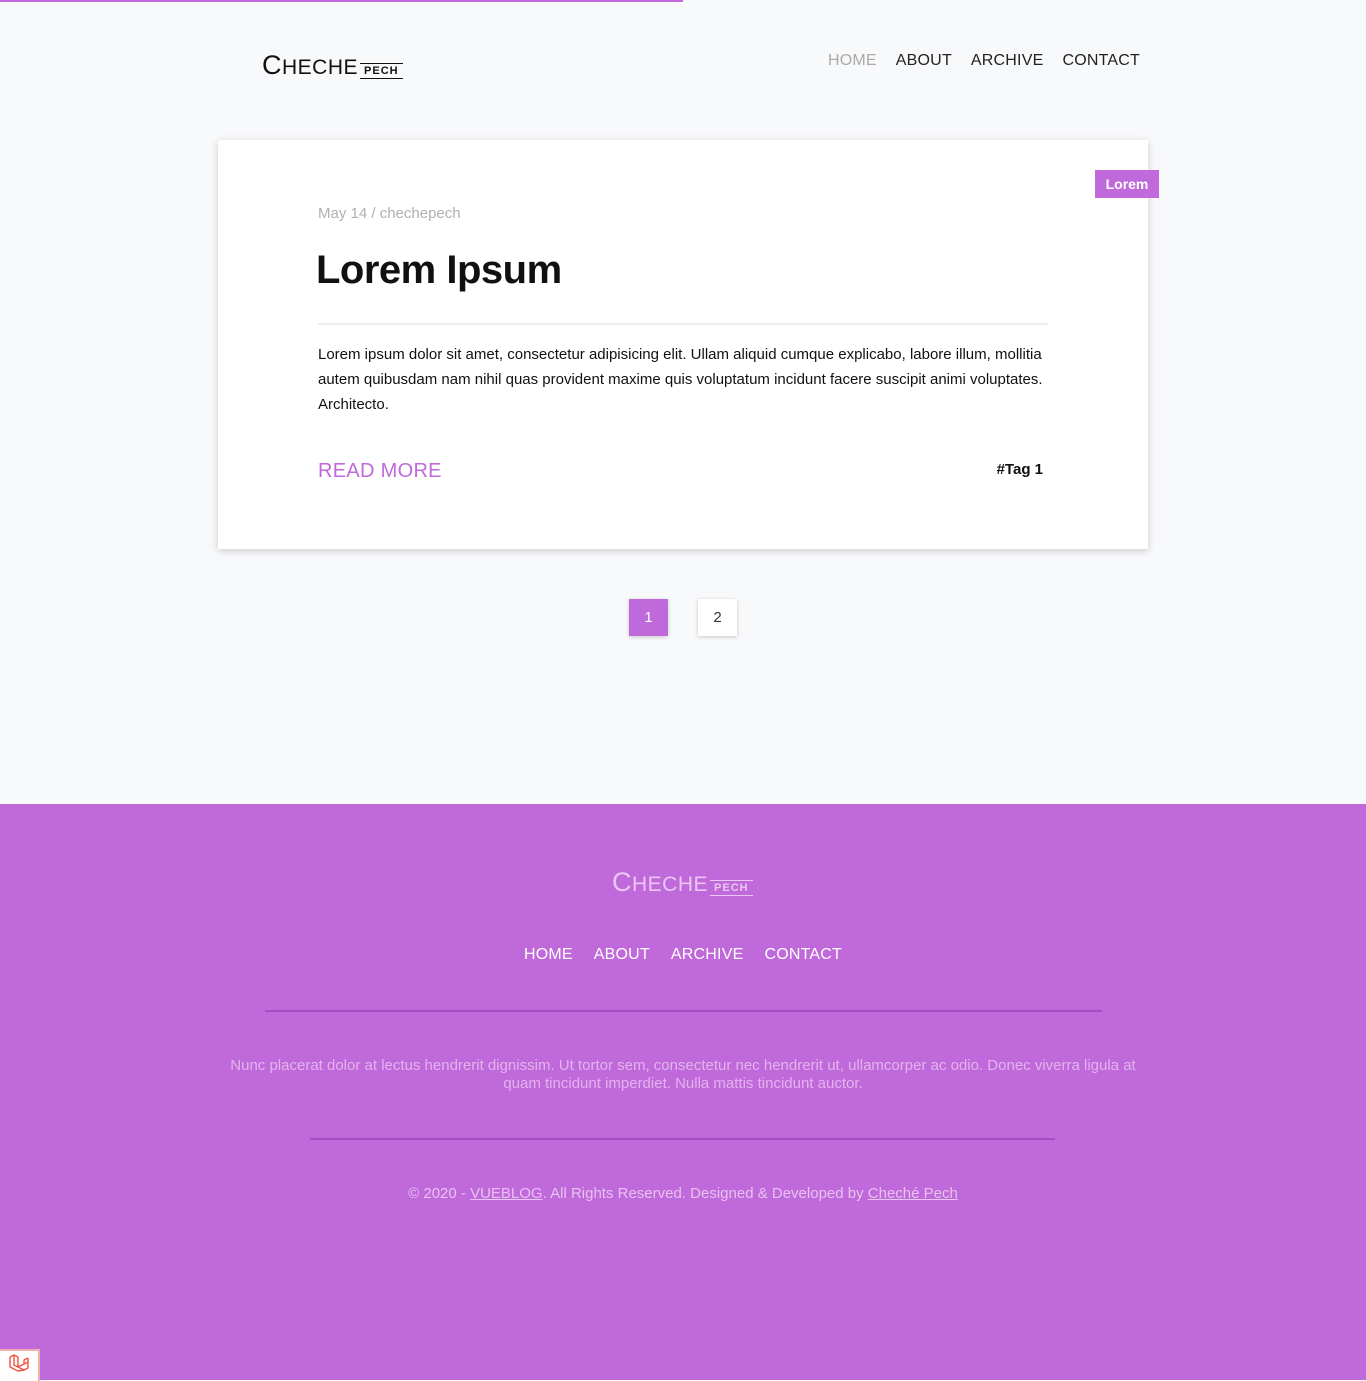  What do you see at coordinates (717, 617) in the screenshot?
I see `page-button-2: 2` at bounding box center [717, 617].